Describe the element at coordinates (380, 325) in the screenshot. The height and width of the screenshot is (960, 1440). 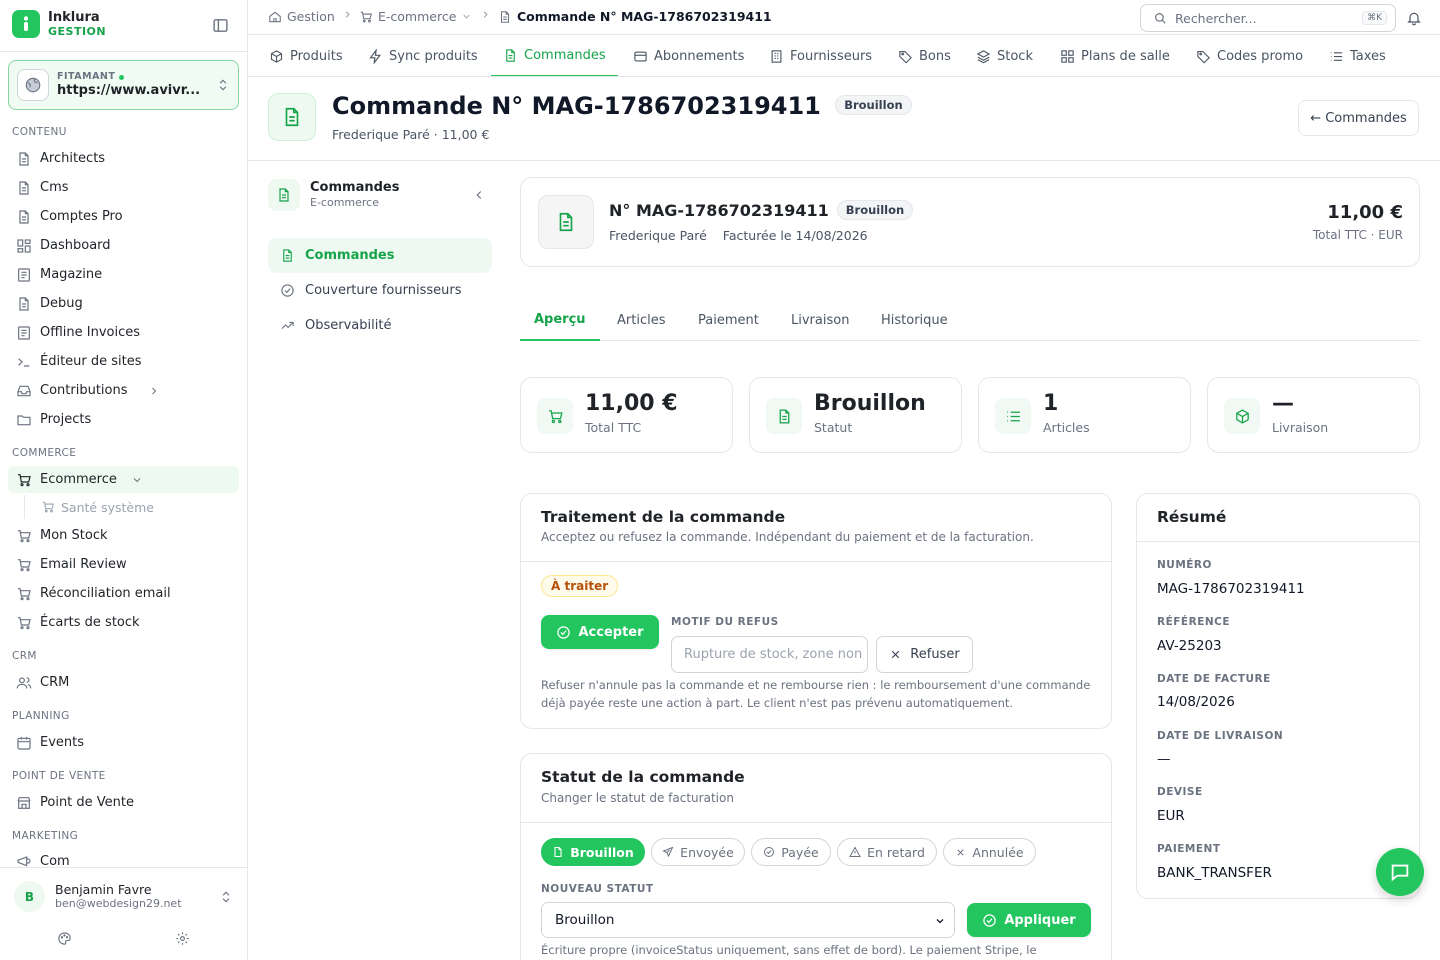
I see `subnav-item-observabilite: Observabilité` at that location.